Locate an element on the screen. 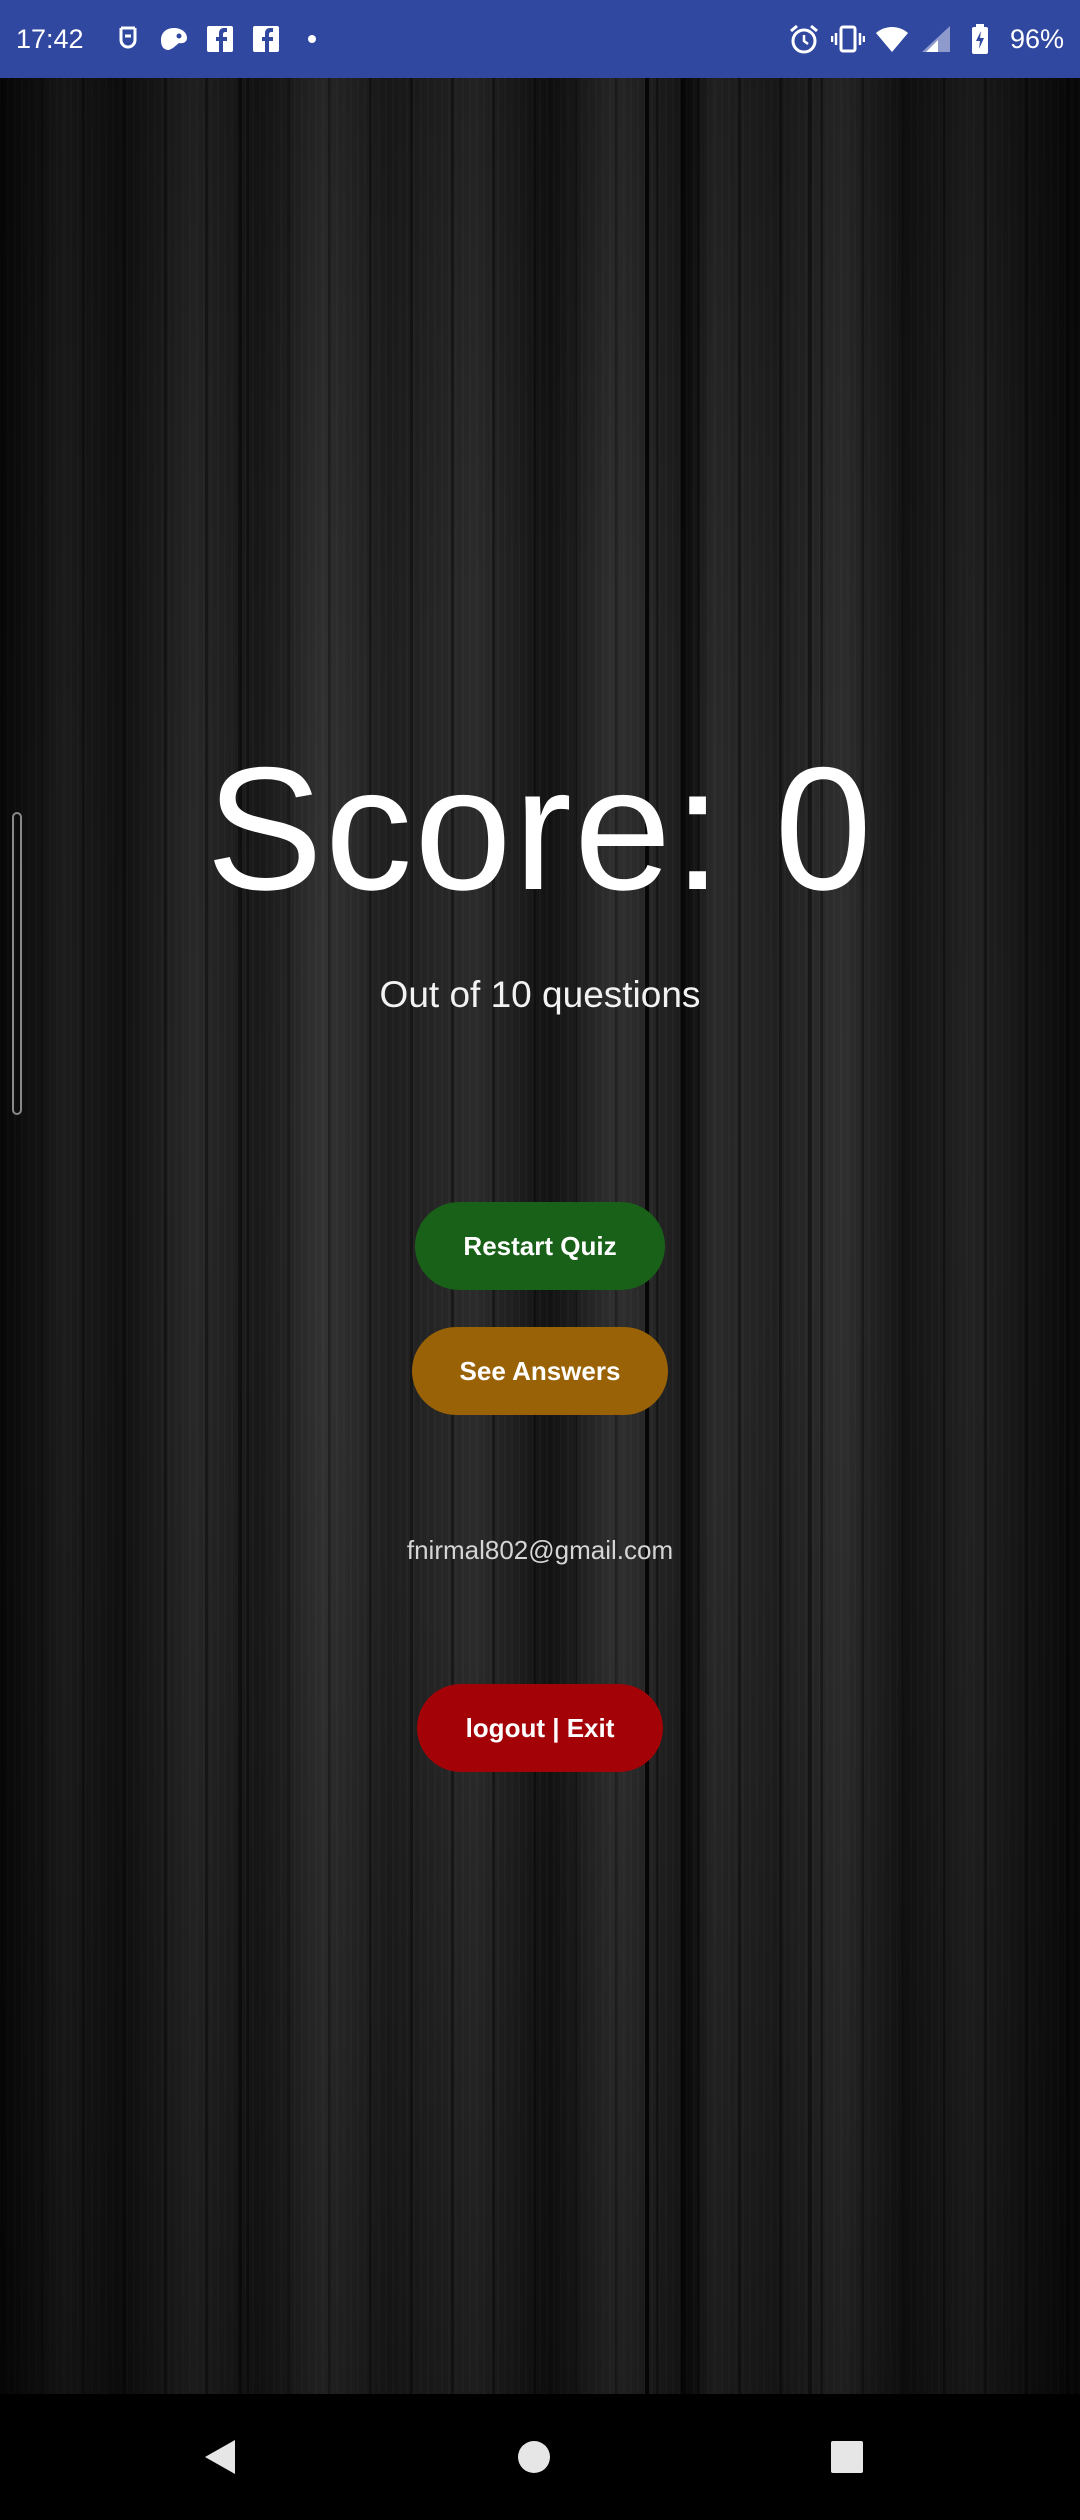 The width and height of the screenshot is (1080, 2520). home-button is located at coordinates (534, 2457).